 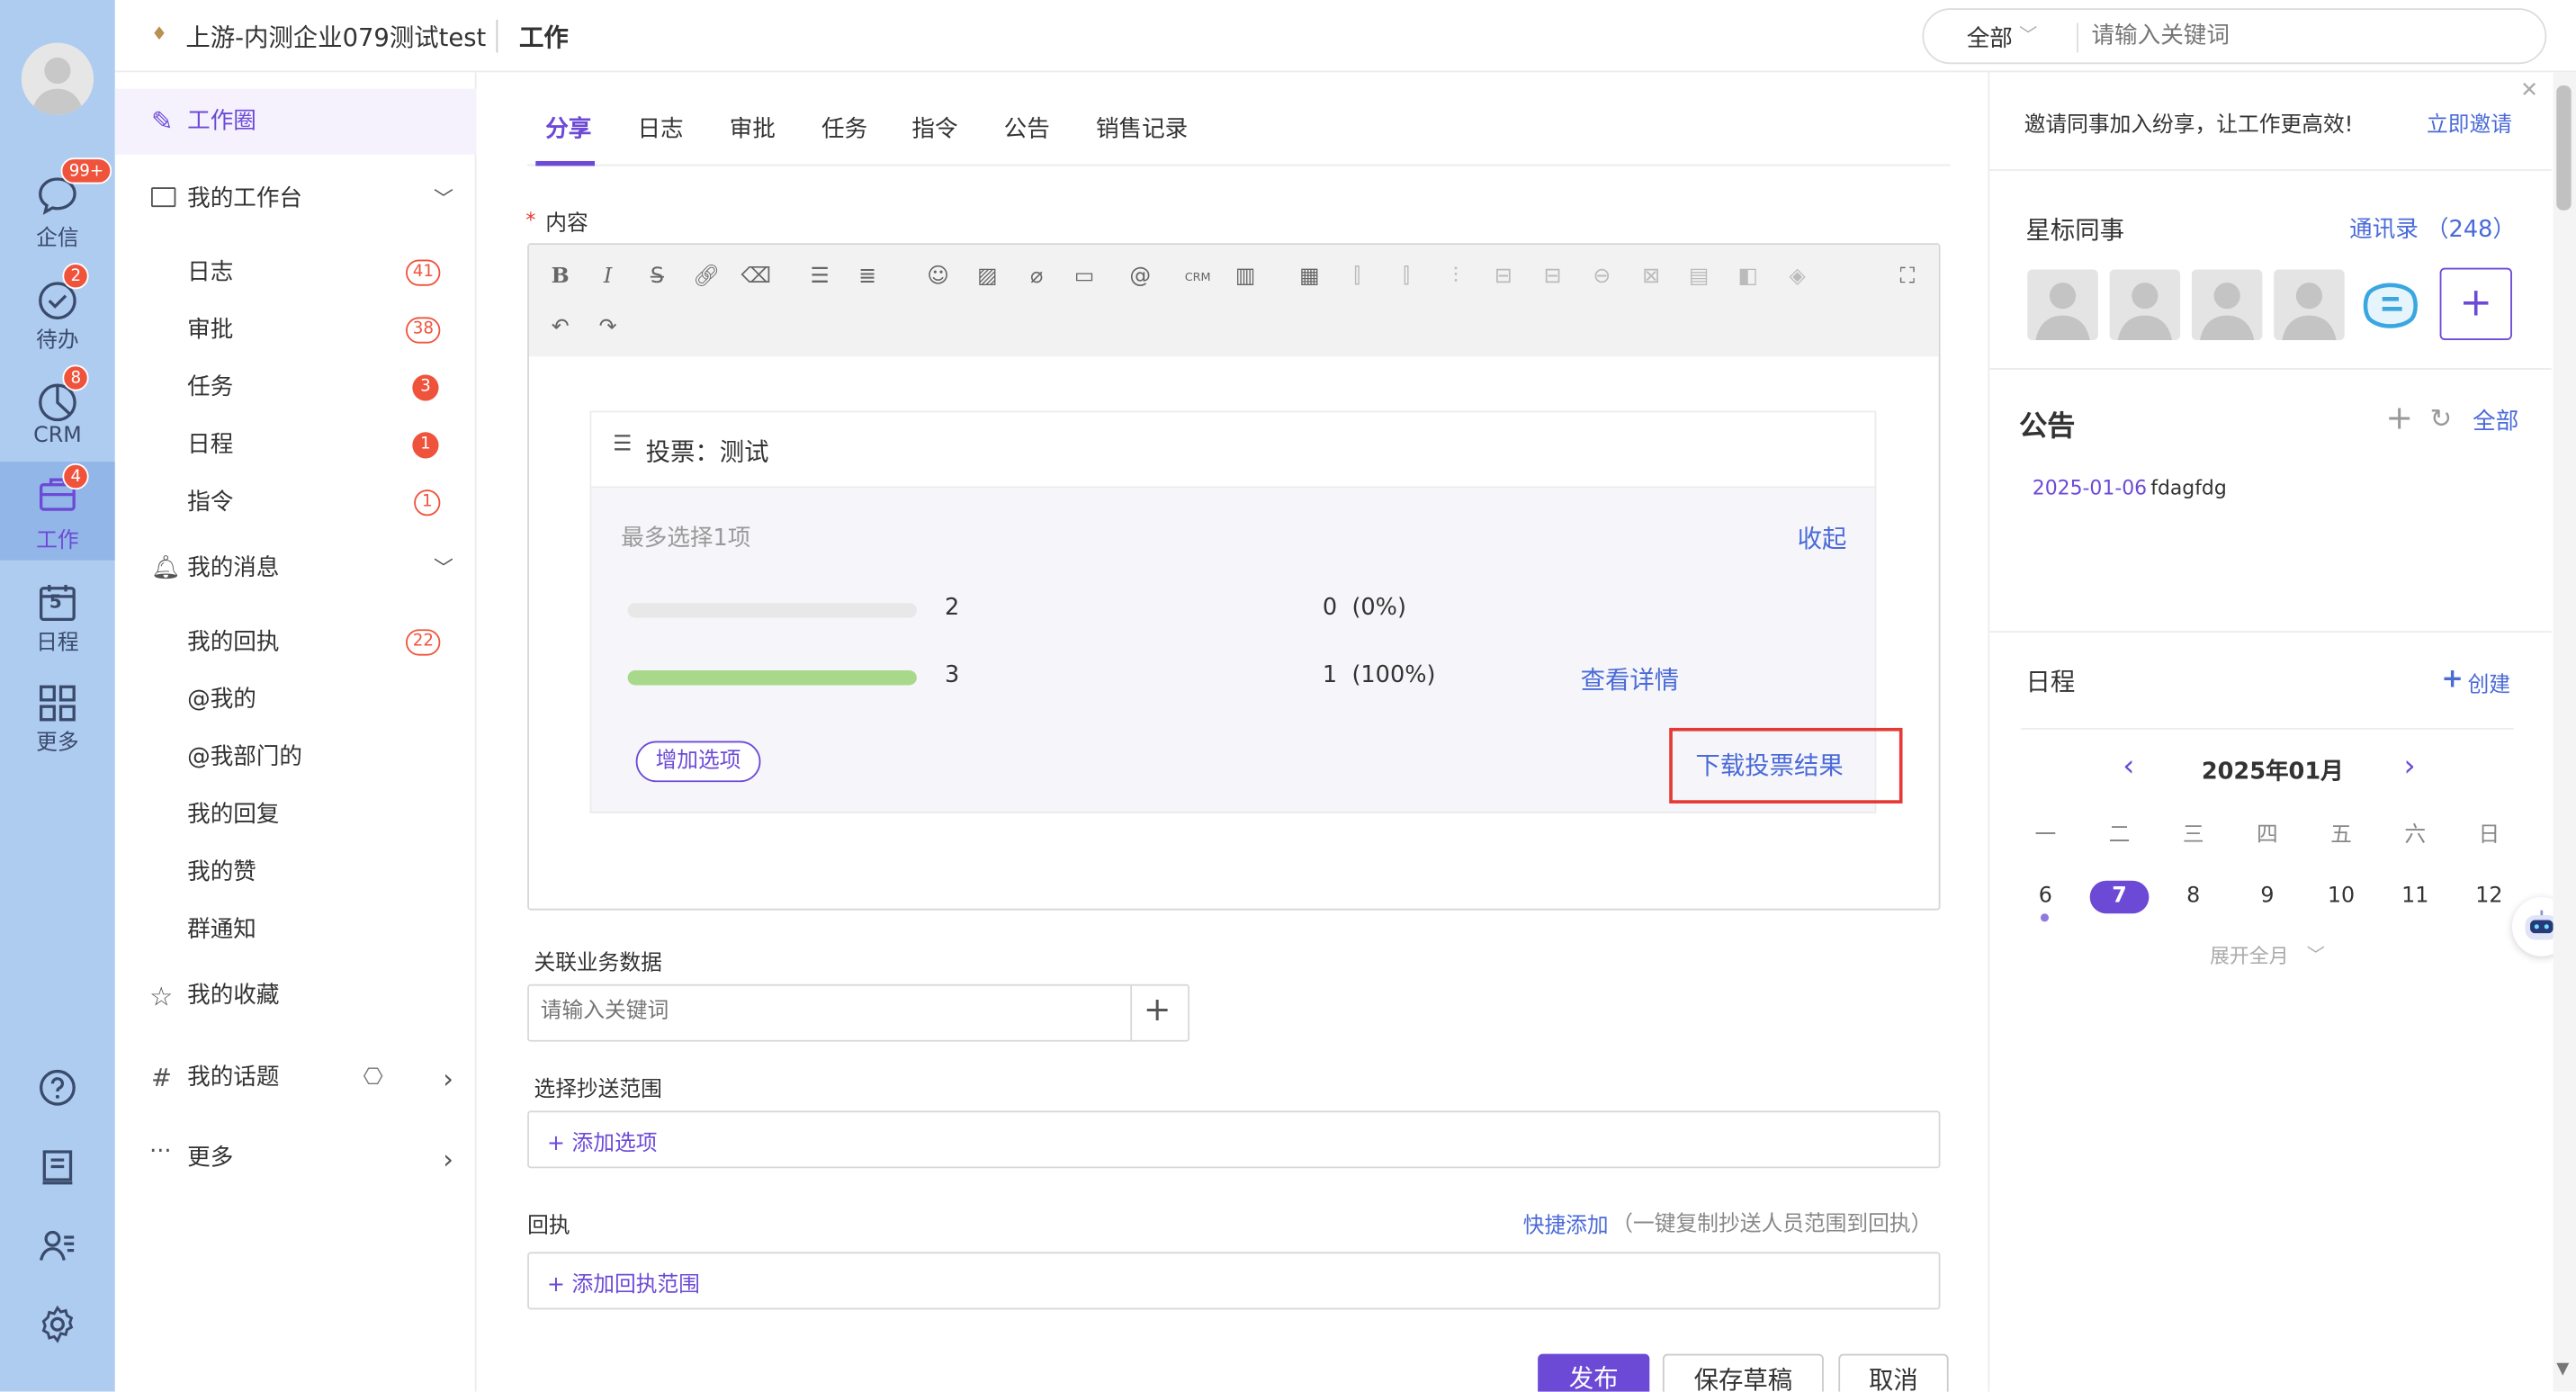 What do you see at coordinates (296, 816) in the screenshot?
I see `sidebar-item-my-reply: 我的回复` at bounding box center [296, 816].